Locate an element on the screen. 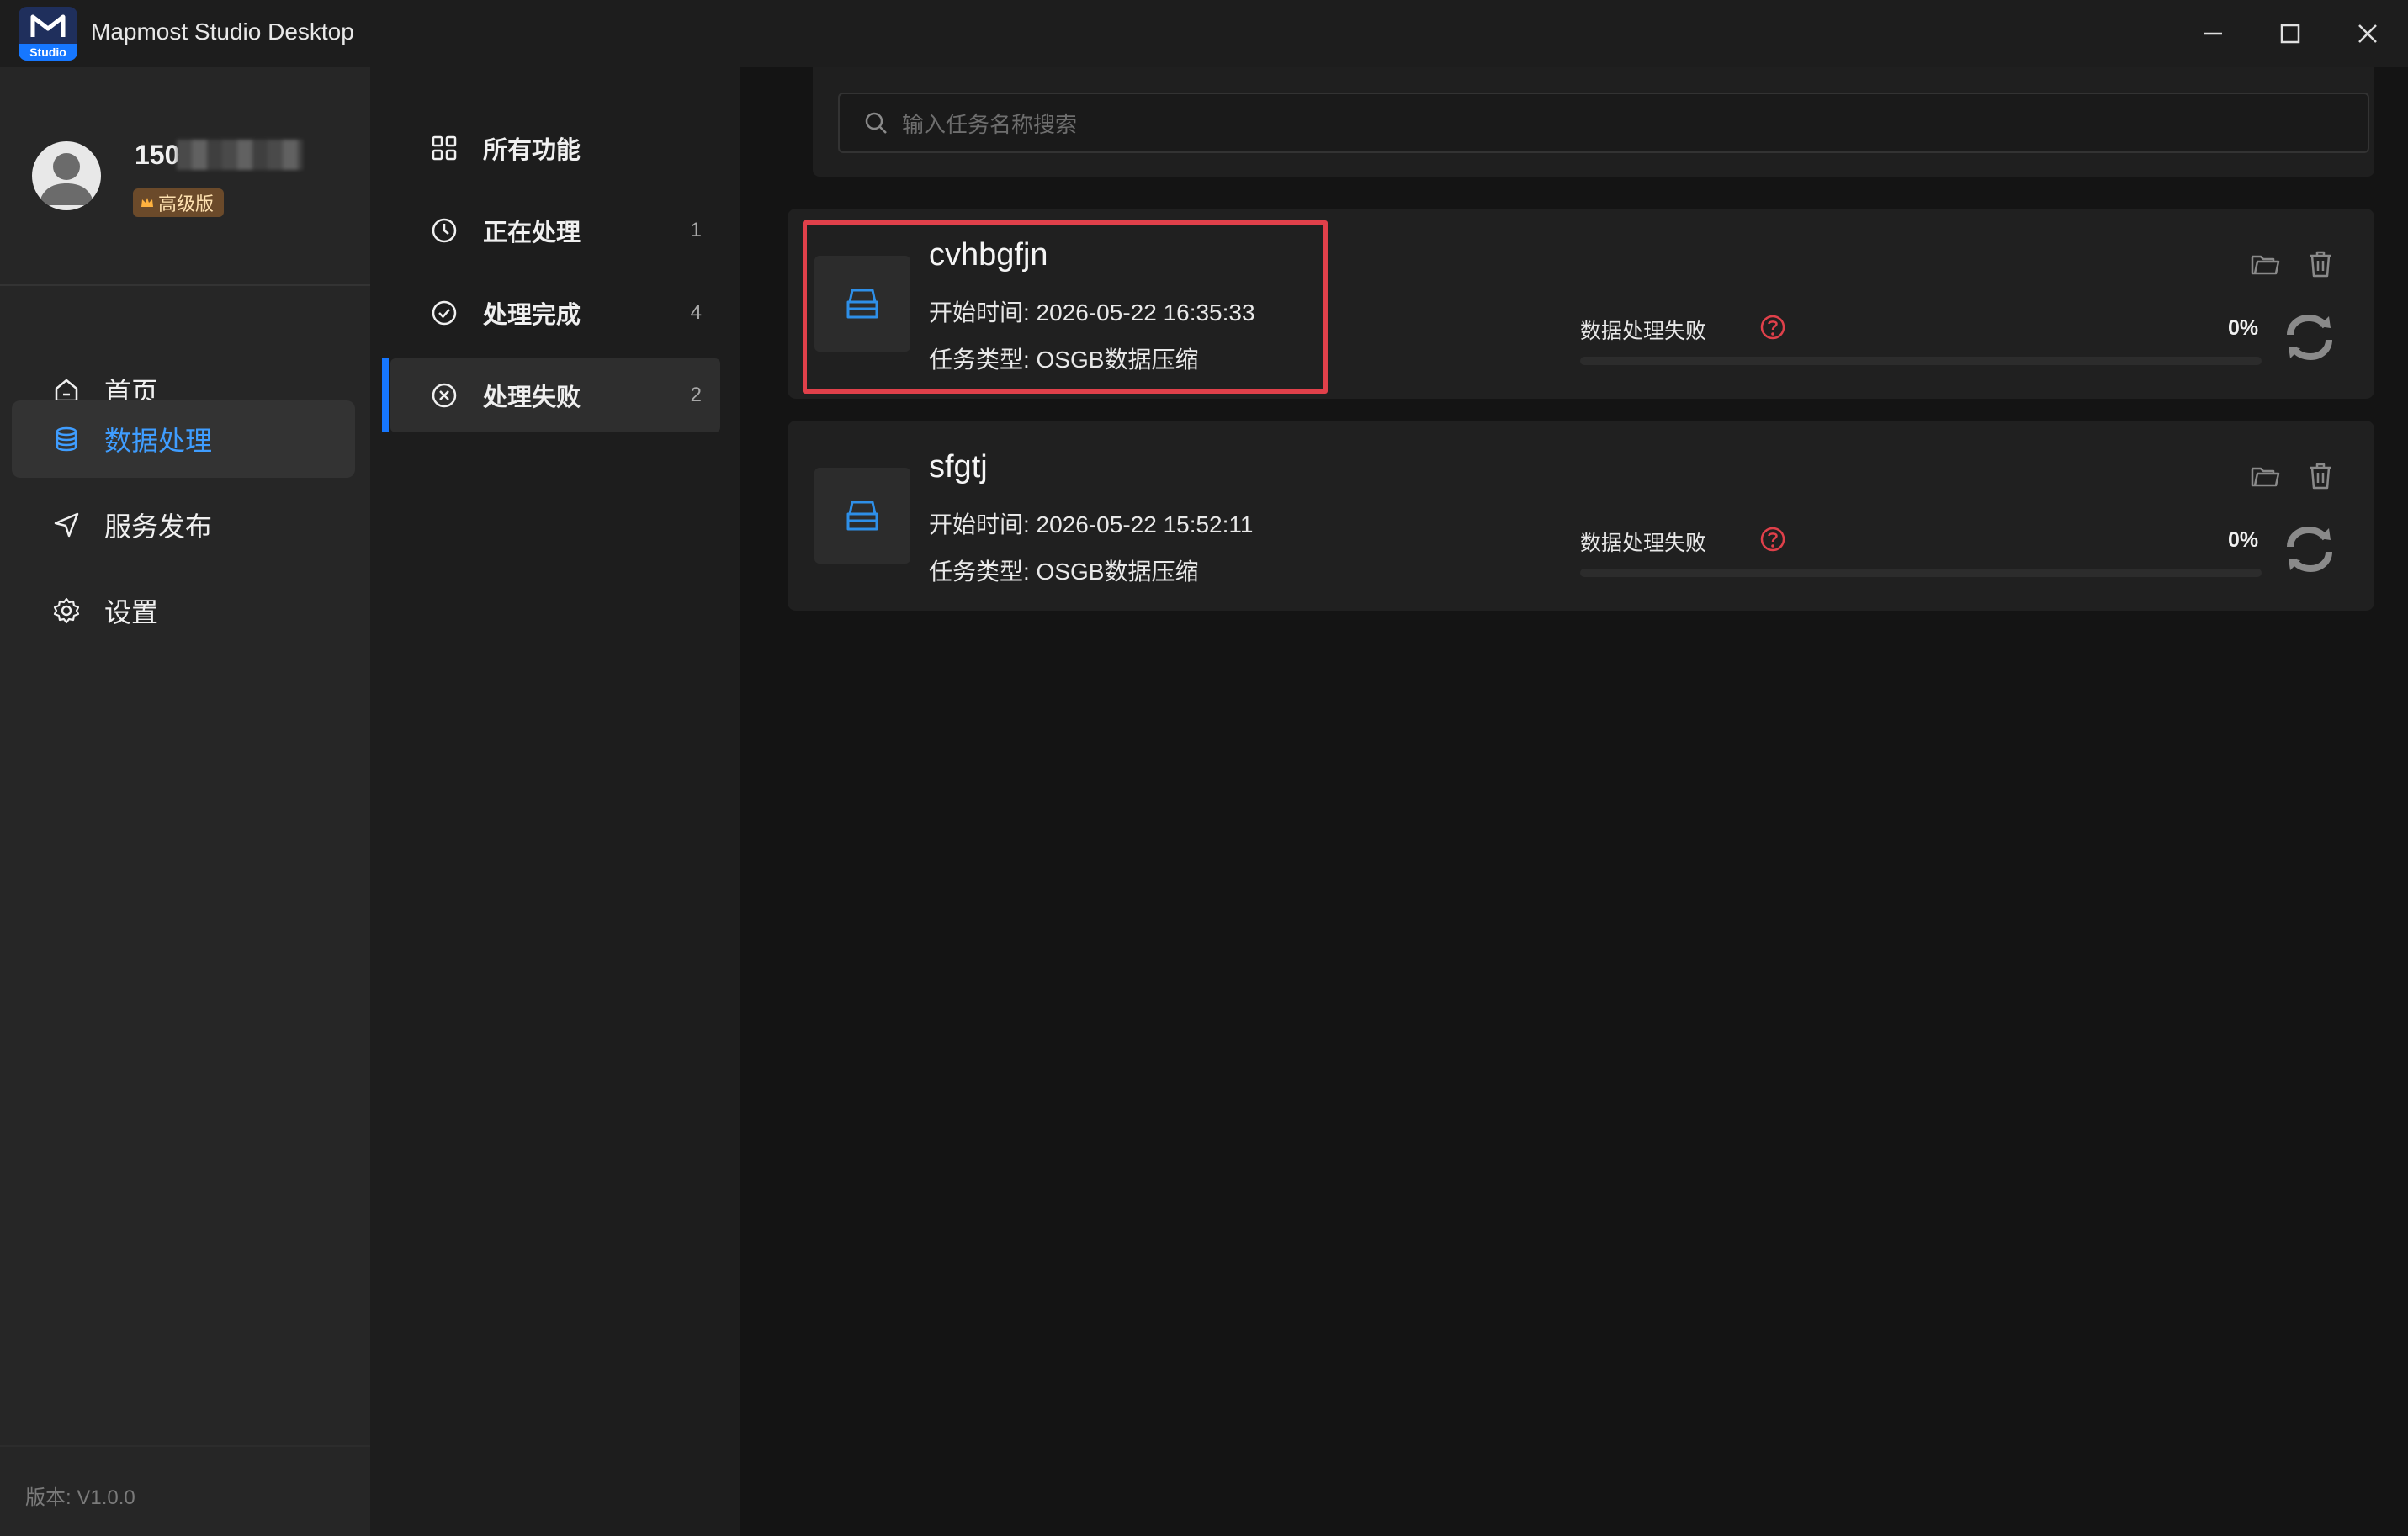  sidebar-bottom-divider is located at coordinates (185, 1446).